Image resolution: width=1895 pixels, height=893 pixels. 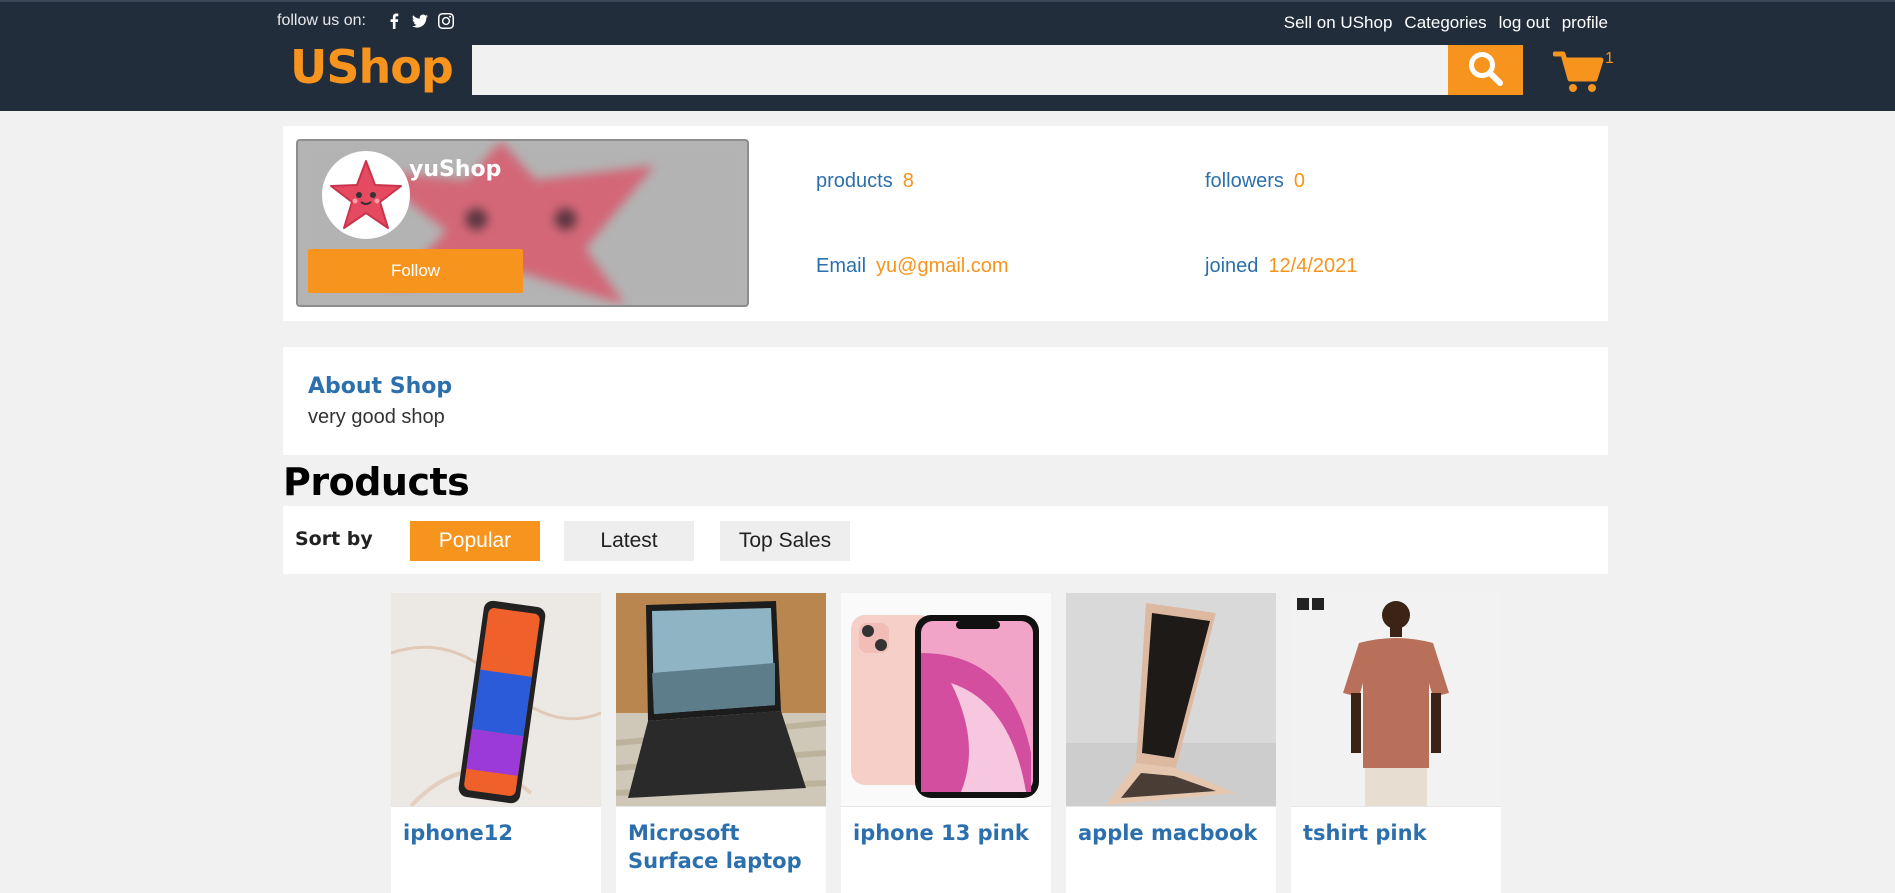 What do you see at coordinates (415, 271) in the screenshot?
I see `follow-button: Follow` at bounding box center [415, 271].